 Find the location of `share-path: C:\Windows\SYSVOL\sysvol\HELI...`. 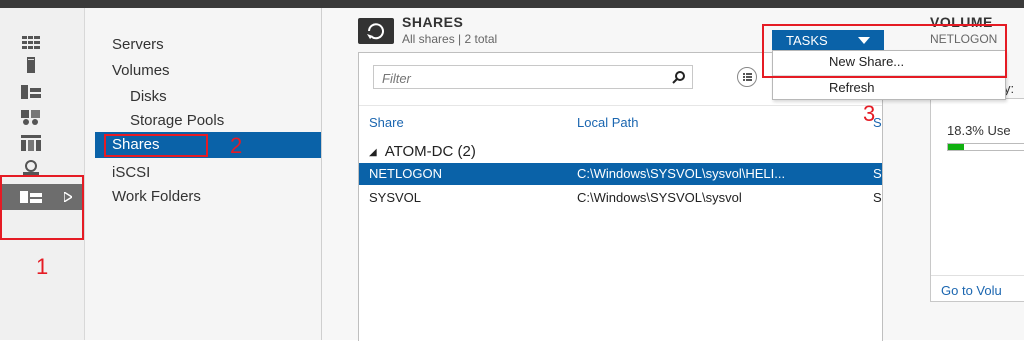

share-path: C:\Windows\SYSVOL\sysvol\HELI... is located at coordinates (681, 173).